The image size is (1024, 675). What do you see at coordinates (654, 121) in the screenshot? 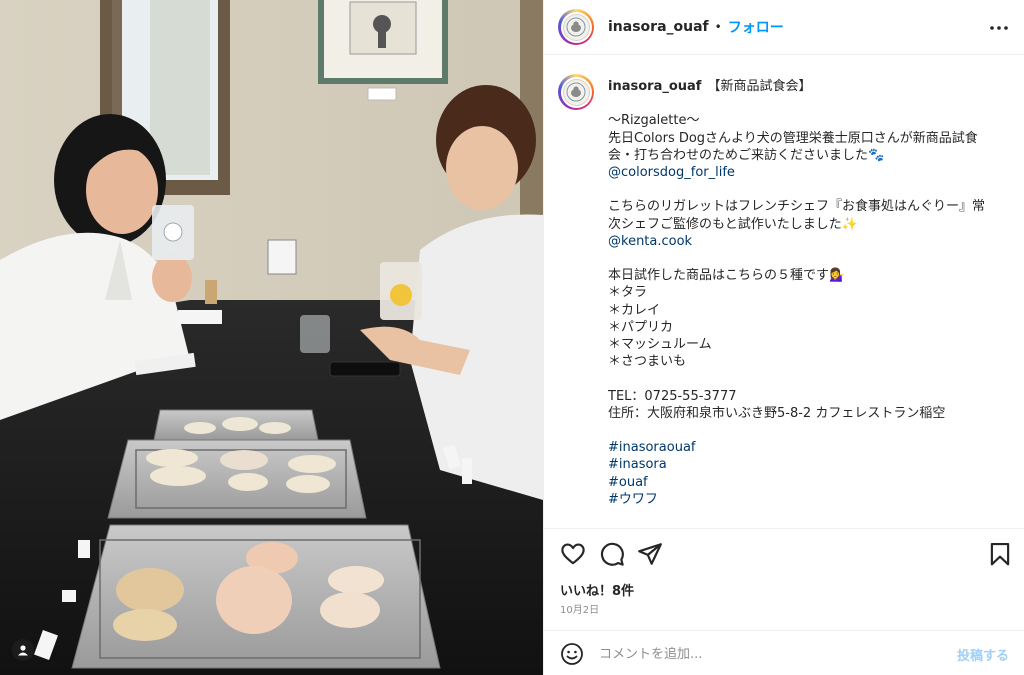
I see `caption-line: 〜Rizgalette〜` at bounding box center [654, 121].